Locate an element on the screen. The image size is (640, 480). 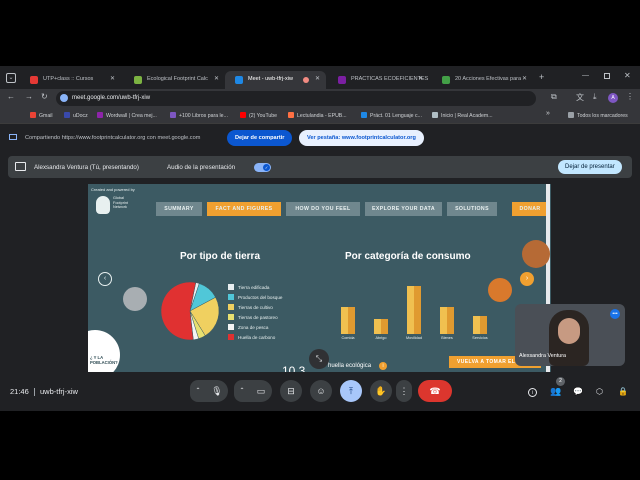
acciones-icon is located at coordinates (446, 80).